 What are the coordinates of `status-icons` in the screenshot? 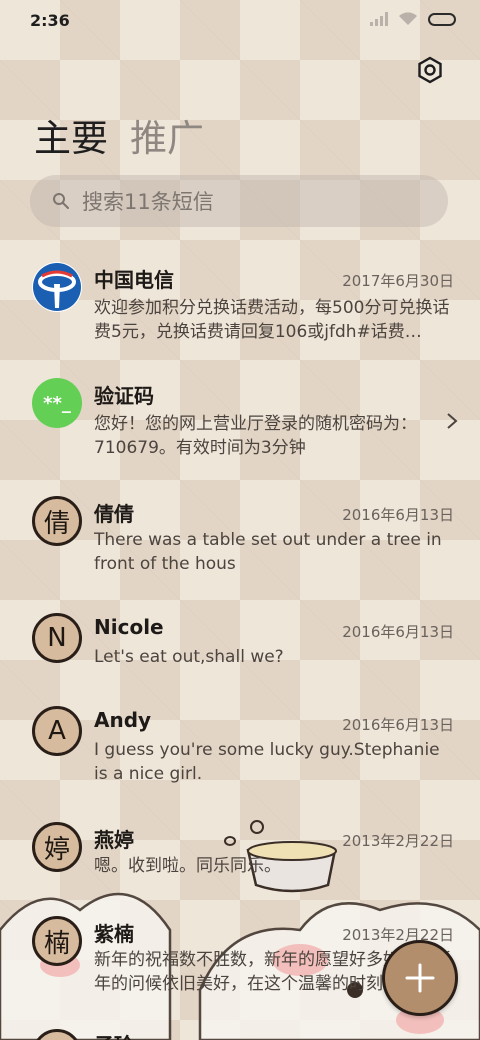 It's located at (413, 19).